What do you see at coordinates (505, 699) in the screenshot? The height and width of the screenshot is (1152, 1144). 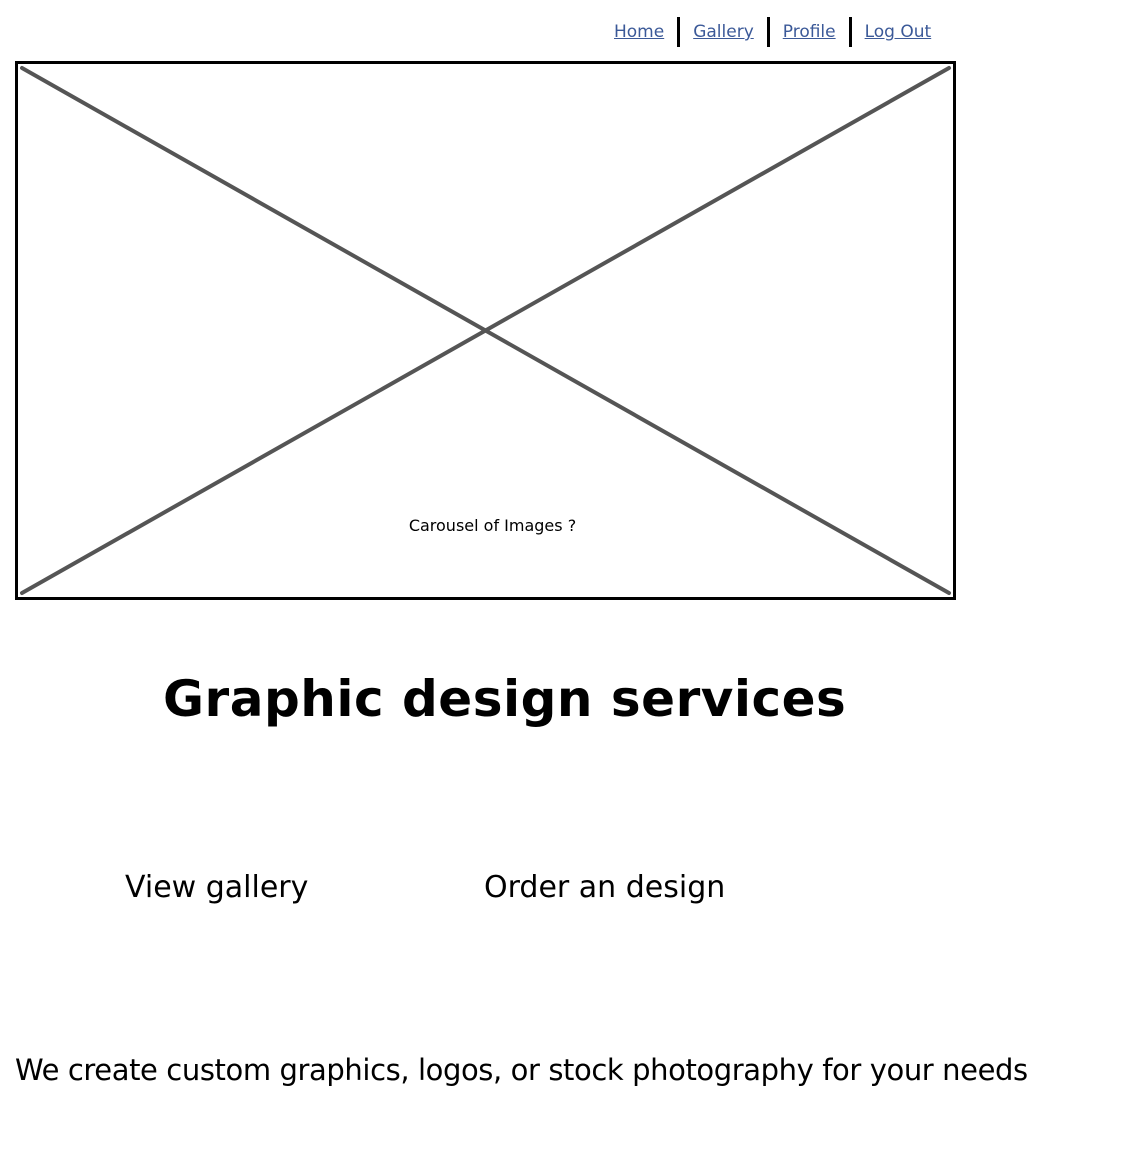 I see `page-title: Graphic design services` at bounding box center [505, 699].